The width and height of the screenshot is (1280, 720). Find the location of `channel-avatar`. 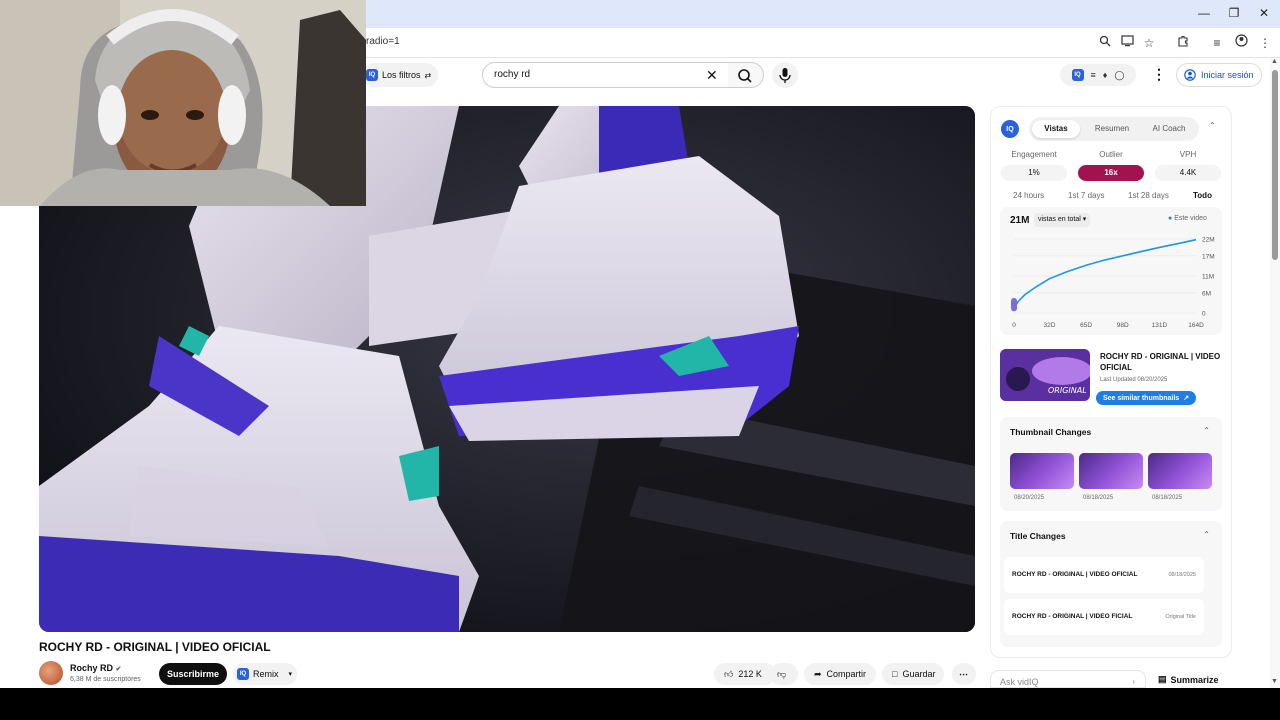

channel-avatar is located at coordinates (51, 673).